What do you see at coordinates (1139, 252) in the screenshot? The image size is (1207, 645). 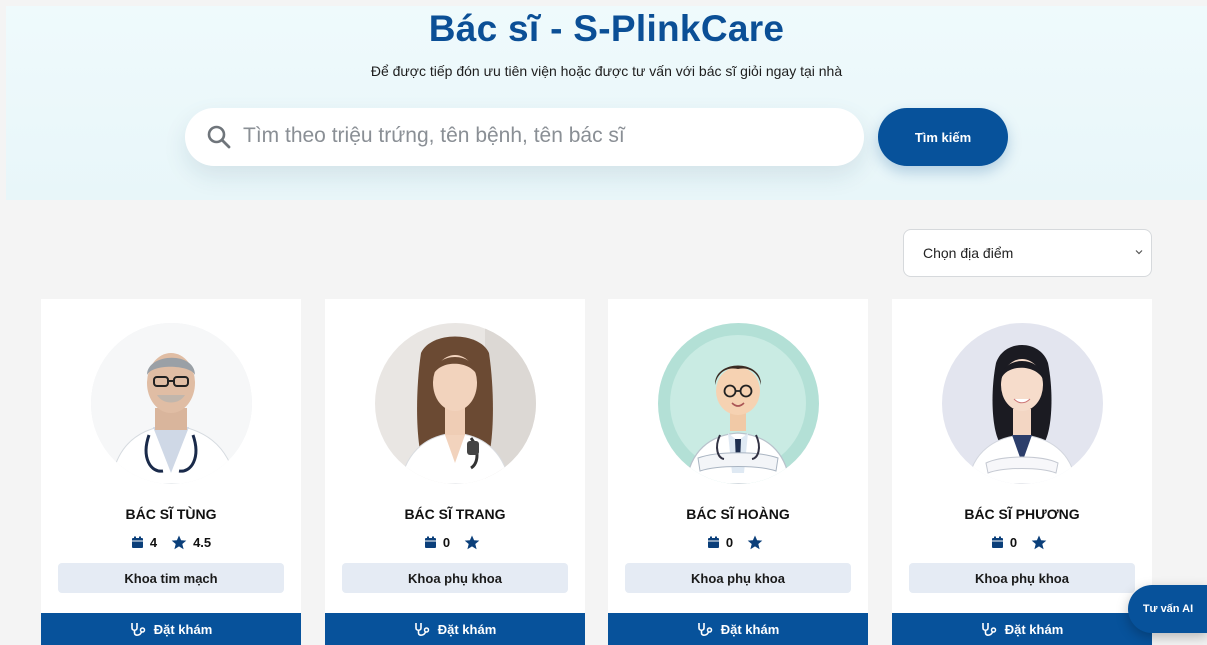 I see `chevron-down-icon` at bounding box center [1139, 252].